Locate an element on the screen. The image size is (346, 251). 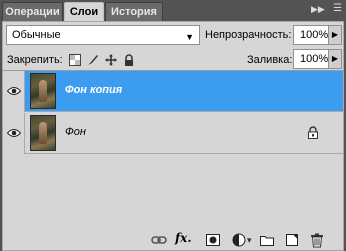
layers-bottom-toolbar: fx. ▾ is located at coordinates (173, 240).